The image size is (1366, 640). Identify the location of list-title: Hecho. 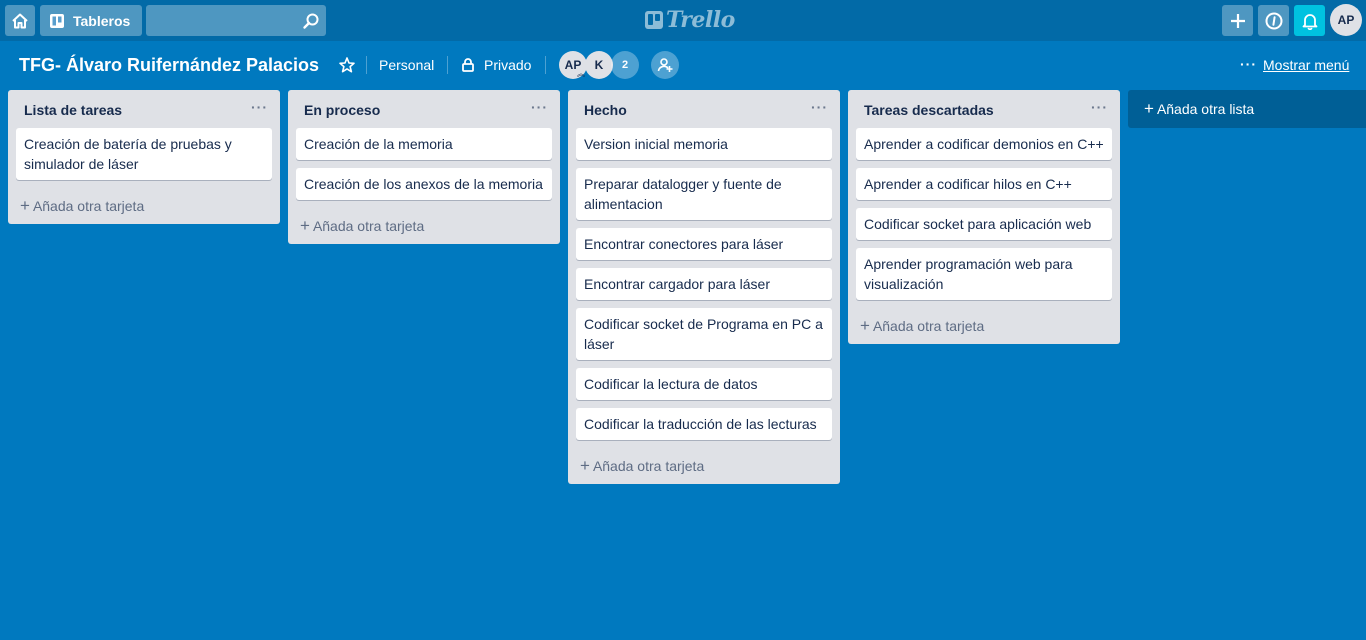
(605, 110).